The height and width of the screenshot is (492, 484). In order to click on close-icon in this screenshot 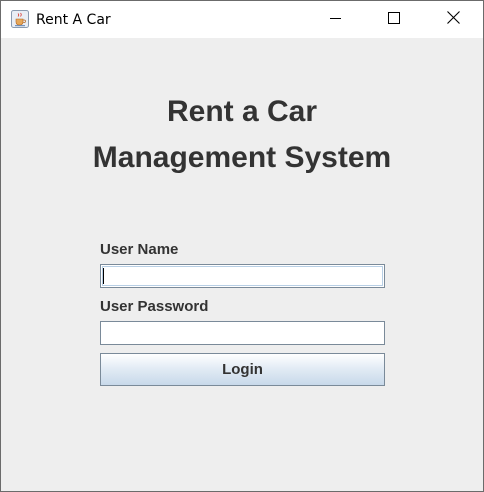, I will do `click(453, 19)`.